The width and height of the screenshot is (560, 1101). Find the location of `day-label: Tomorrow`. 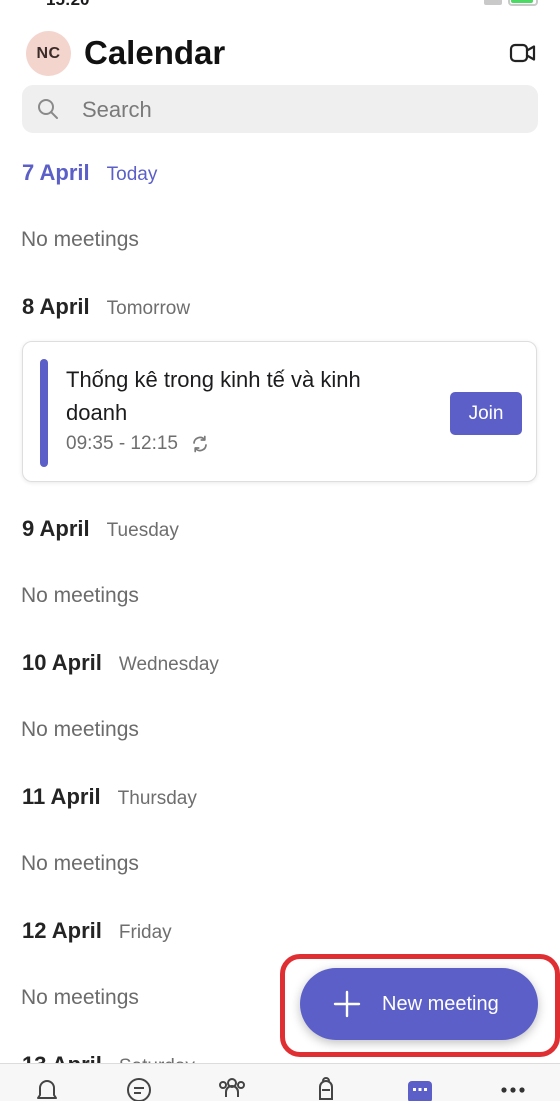

day-label: Tomorrow is located at coordinates (148, 308).